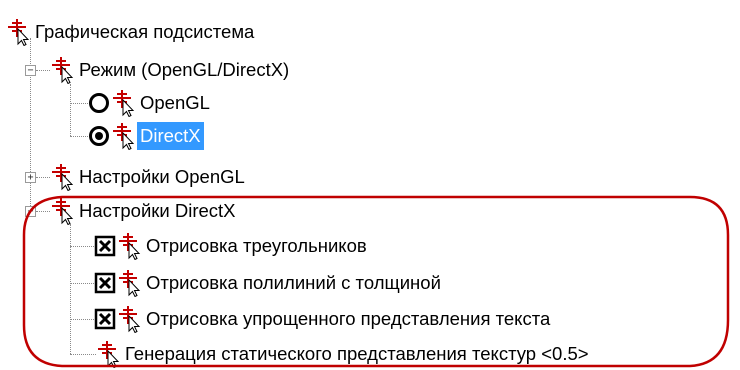 The height and width of the screenshot is (370, 740). Describe the element at coordinates (256, 245) in the screenshot. I see `node-label: Отрисовка треугольников` at that location.